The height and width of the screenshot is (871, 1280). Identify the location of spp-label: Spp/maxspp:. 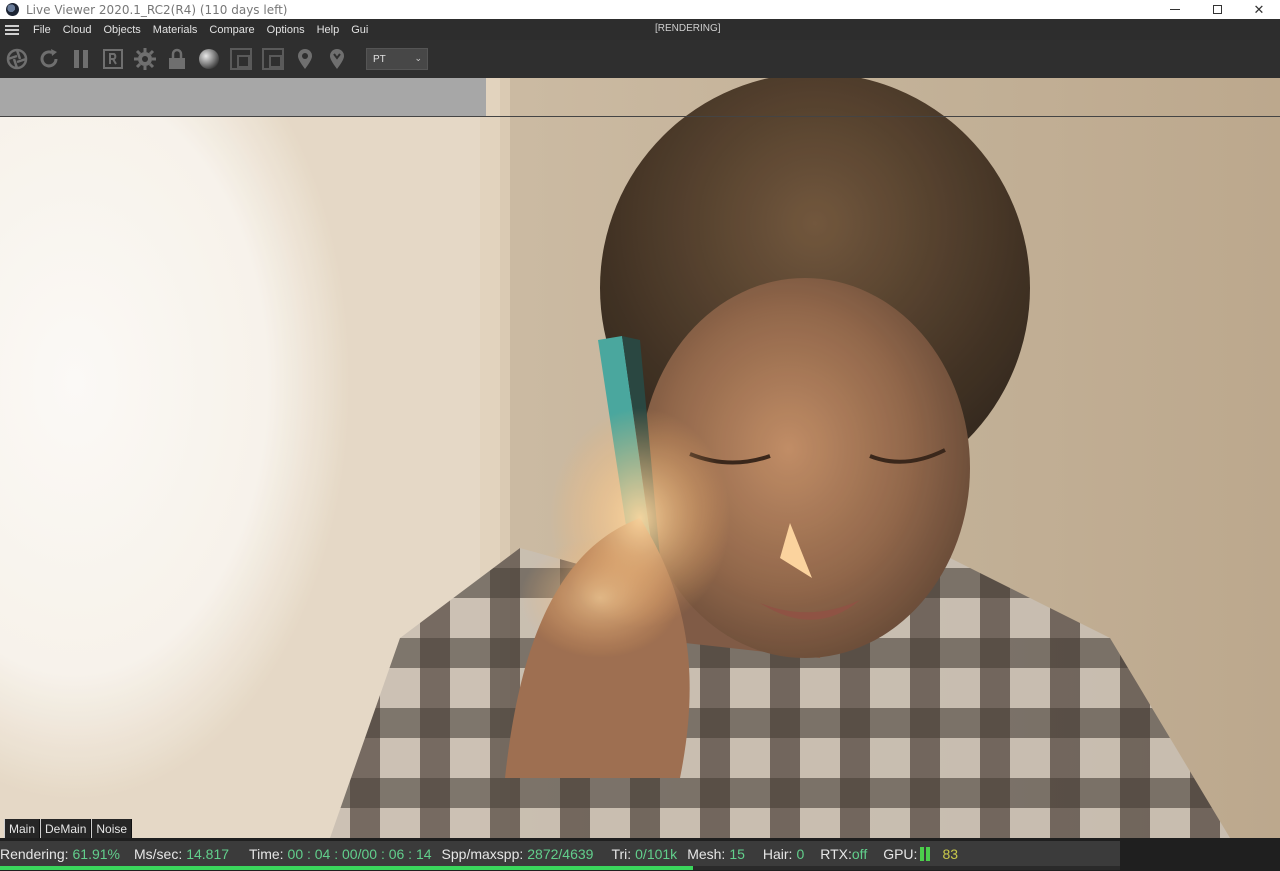
(482, 853).